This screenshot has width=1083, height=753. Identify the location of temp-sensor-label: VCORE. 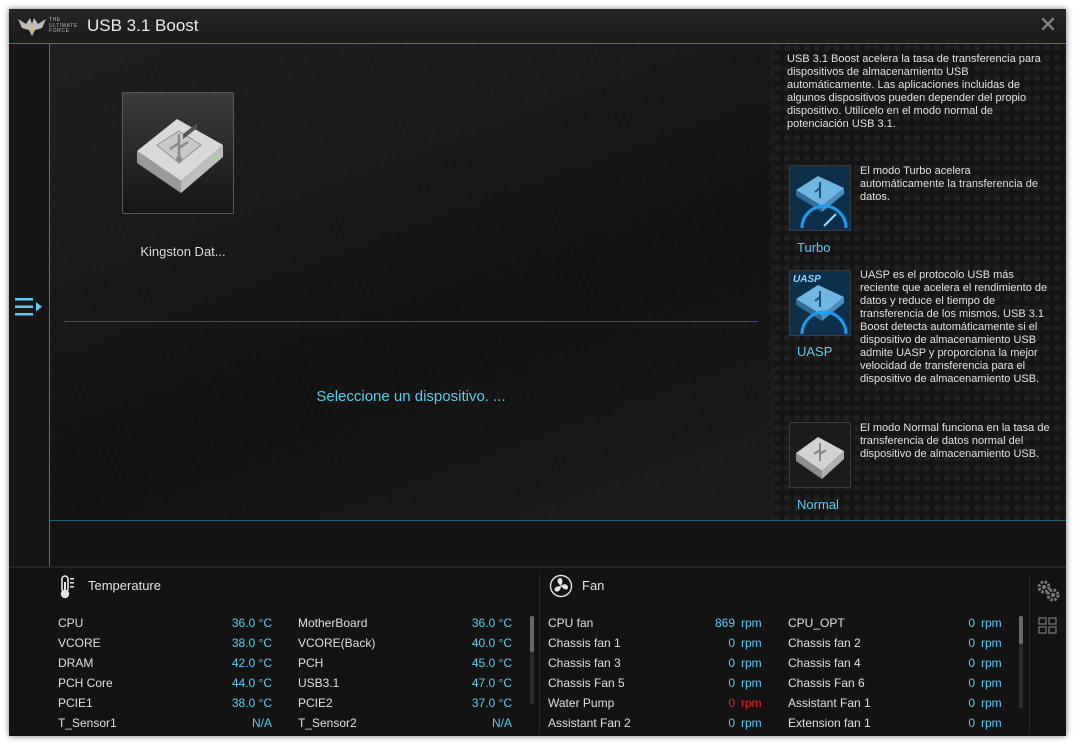
(79, 643).